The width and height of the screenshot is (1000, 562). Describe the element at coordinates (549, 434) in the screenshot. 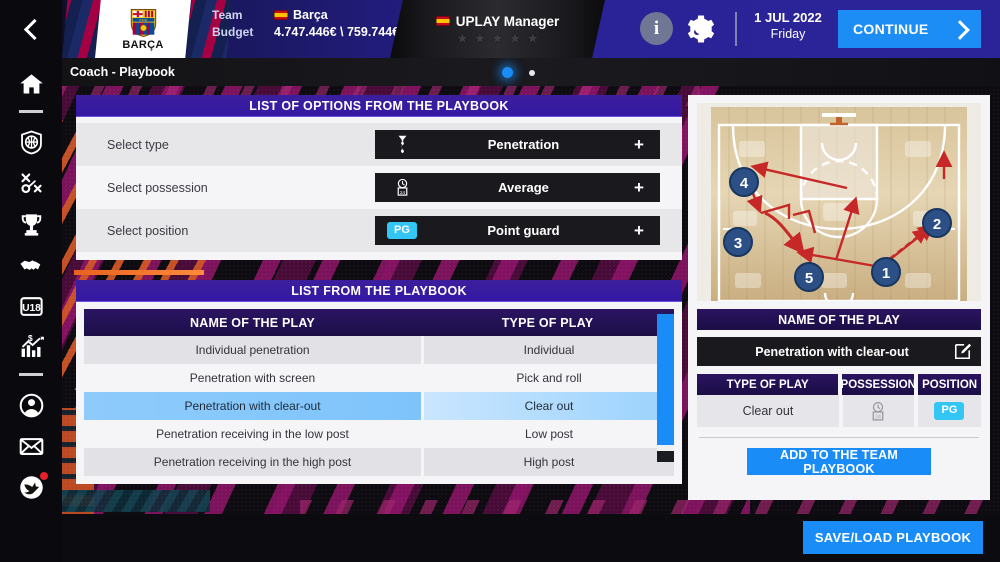

I see `play-type: Low post` at that location.